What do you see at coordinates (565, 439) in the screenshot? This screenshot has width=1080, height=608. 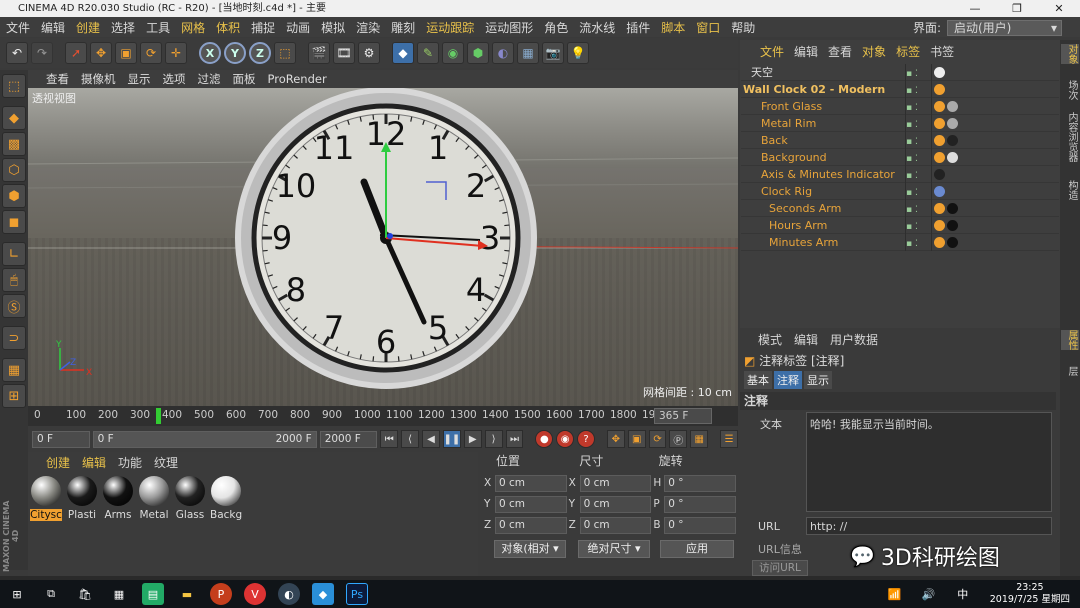 I see `autokey-icon: ◉` at bounding box center [565, 439].